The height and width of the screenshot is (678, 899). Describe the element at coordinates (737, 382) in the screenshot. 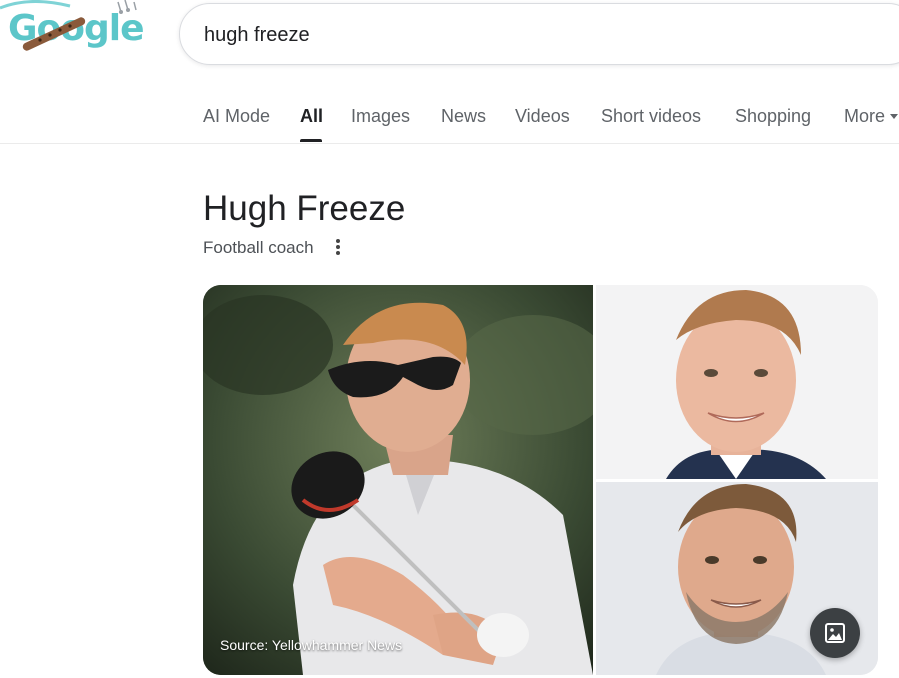

I see `portrait-photo-suit` at that location.